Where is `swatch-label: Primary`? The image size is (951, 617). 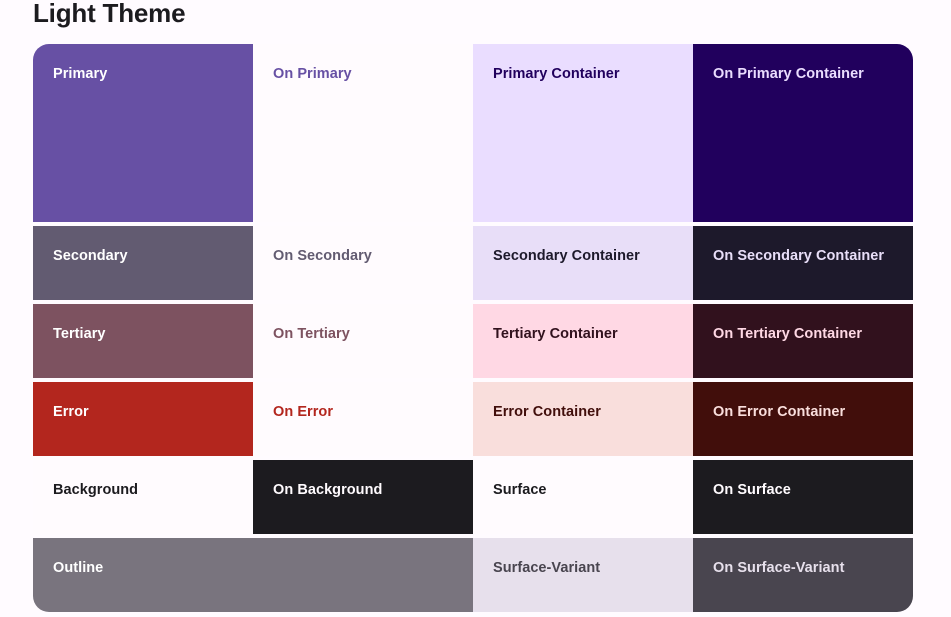
swatch-label: Primary is located at coordinates (80, 74).